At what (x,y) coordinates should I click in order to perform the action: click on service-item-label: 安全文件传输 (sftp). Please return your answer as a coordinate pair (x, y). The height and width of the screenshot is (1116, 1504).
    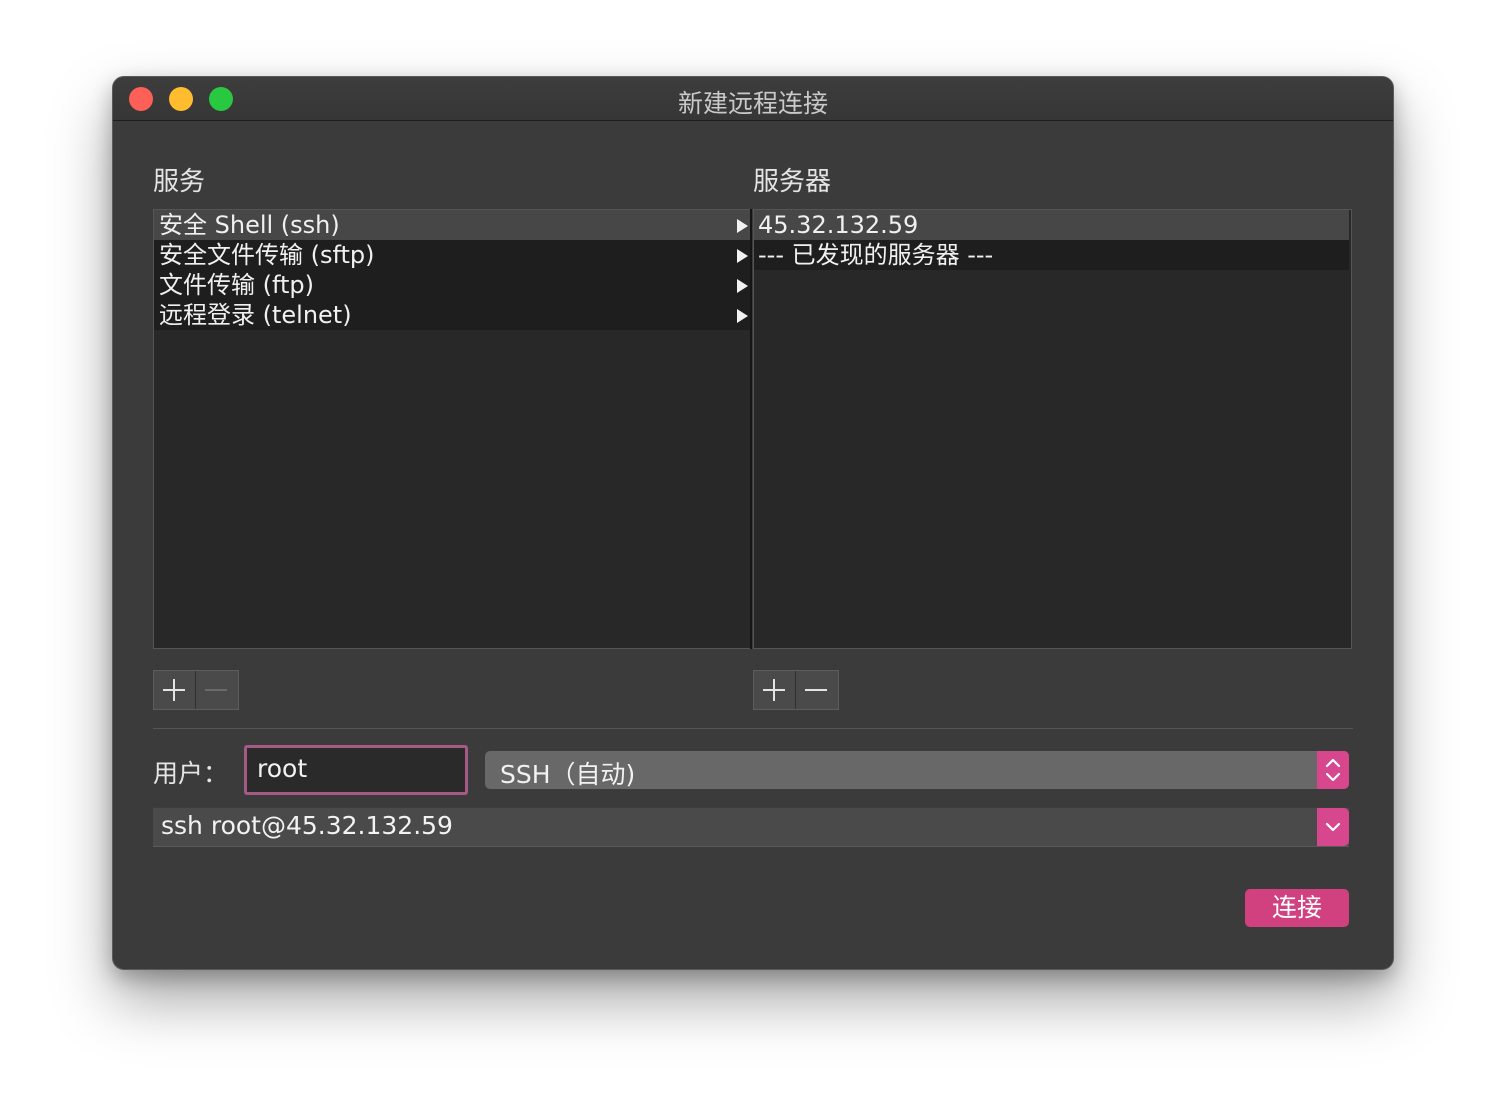
    Looking at the image, I should click on (267, 255).